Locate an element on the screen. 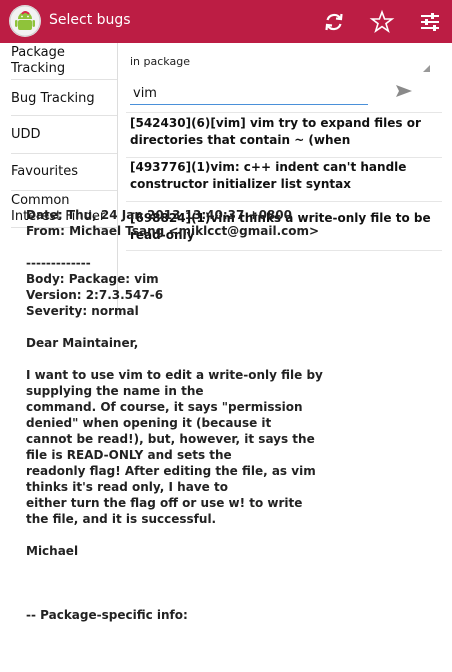 This screenshot has width=452, height=672. settings-sliders-icon is located at coordinates (430, 22).